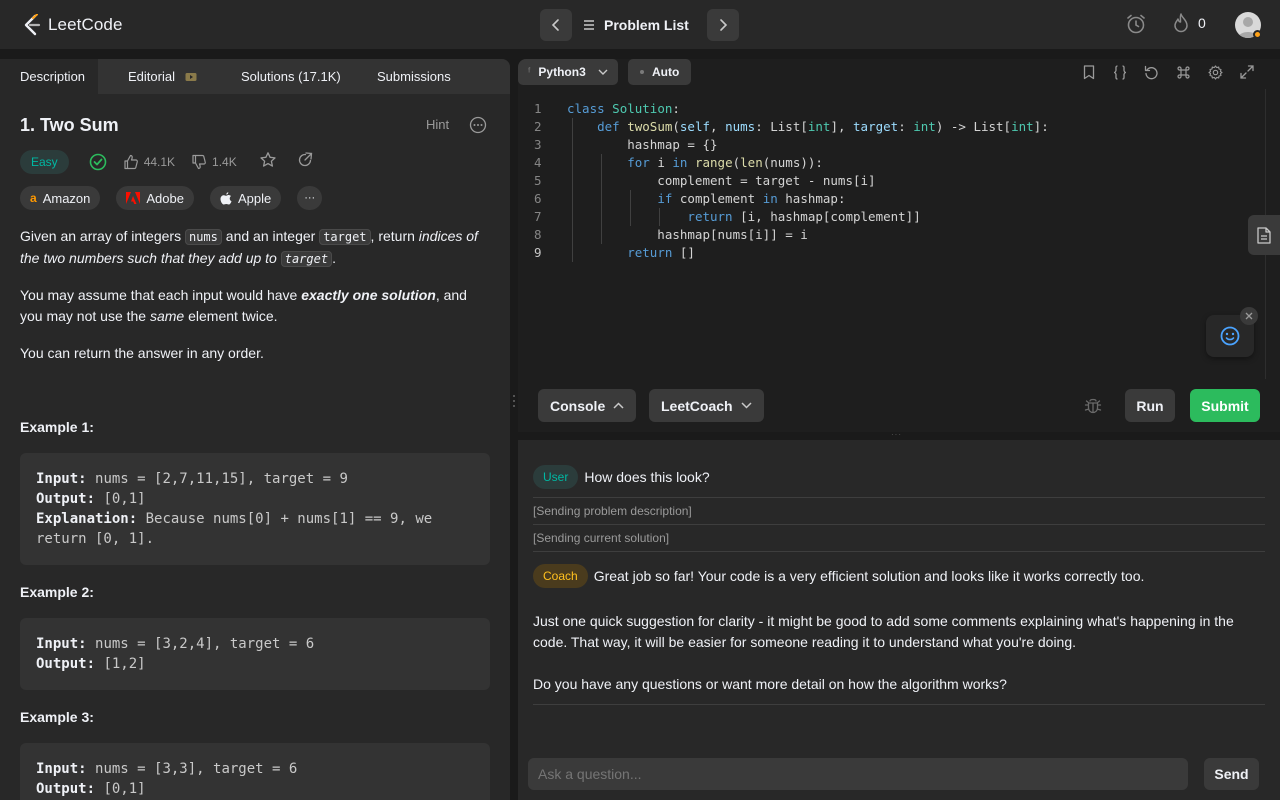 The width and height of the screenshot is (1280, 800). Describe the element at coordinates (858, 774) in the screenshot. I see `ask-question-input` at that location.